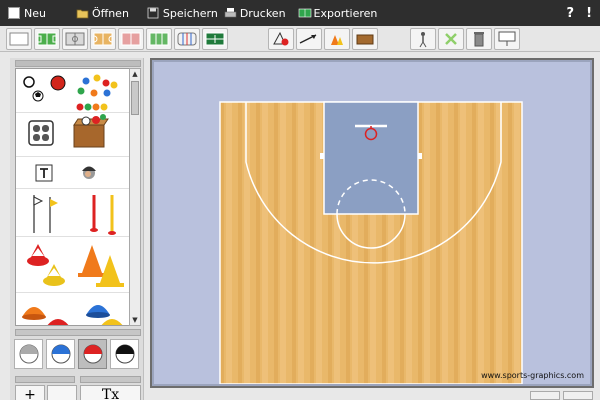 The width and height of the screenshot is (600, 400). I want to click on players-button, so click(423, 39).